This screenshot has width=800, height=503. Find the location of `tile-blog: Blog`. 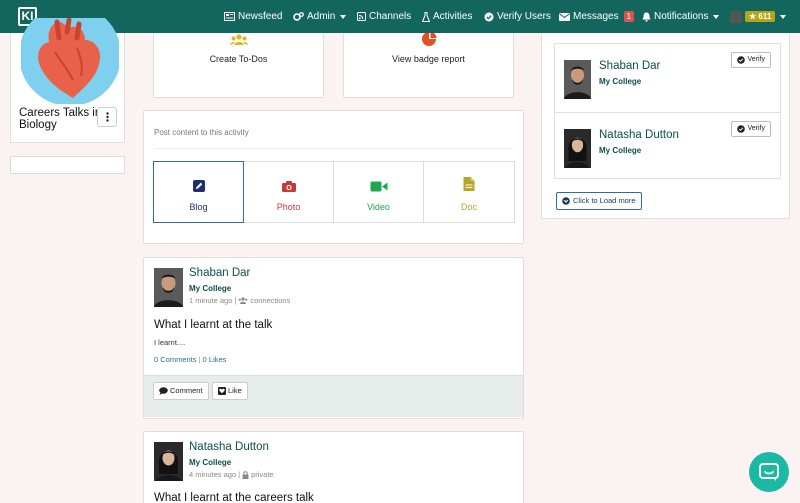

tile-blog: Blog is located at coordinates (198, 192).